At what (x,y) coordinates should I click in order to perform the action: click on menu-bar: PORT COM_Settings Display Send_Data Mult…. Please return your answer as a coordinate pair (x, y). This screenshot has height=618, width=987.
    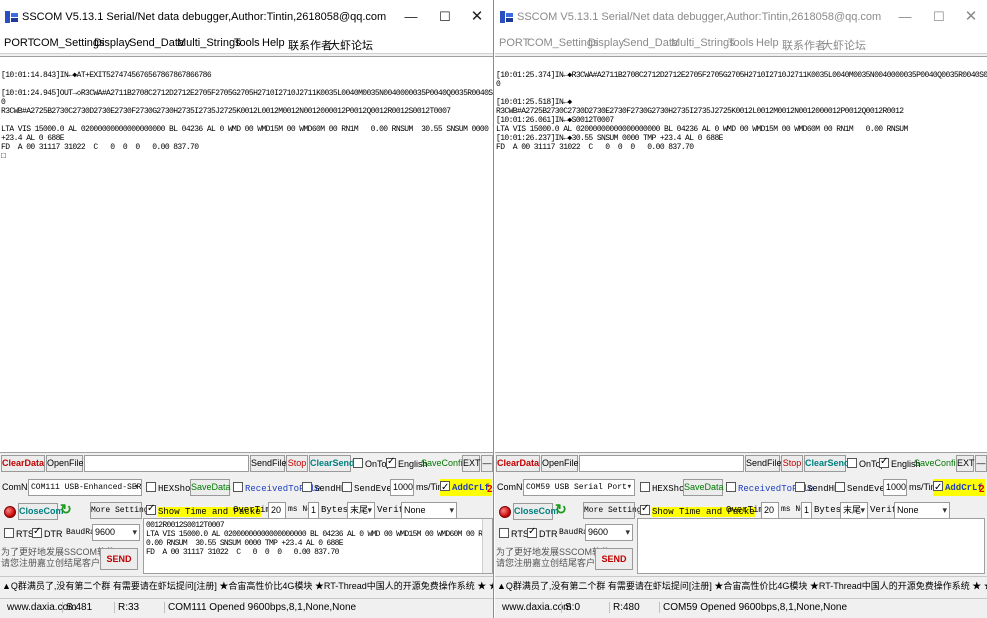
    Looking at the image, I should click on (741, 44).